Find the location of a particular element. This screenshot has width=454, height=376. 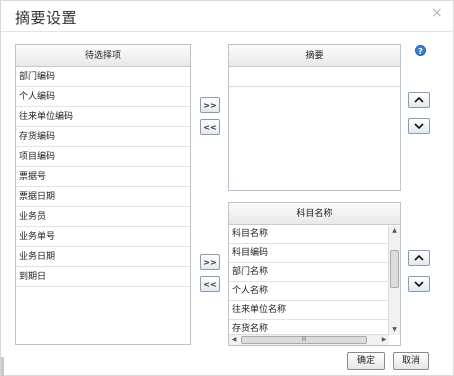

source-item: 个人编码 is located at coordinates (103, 97).